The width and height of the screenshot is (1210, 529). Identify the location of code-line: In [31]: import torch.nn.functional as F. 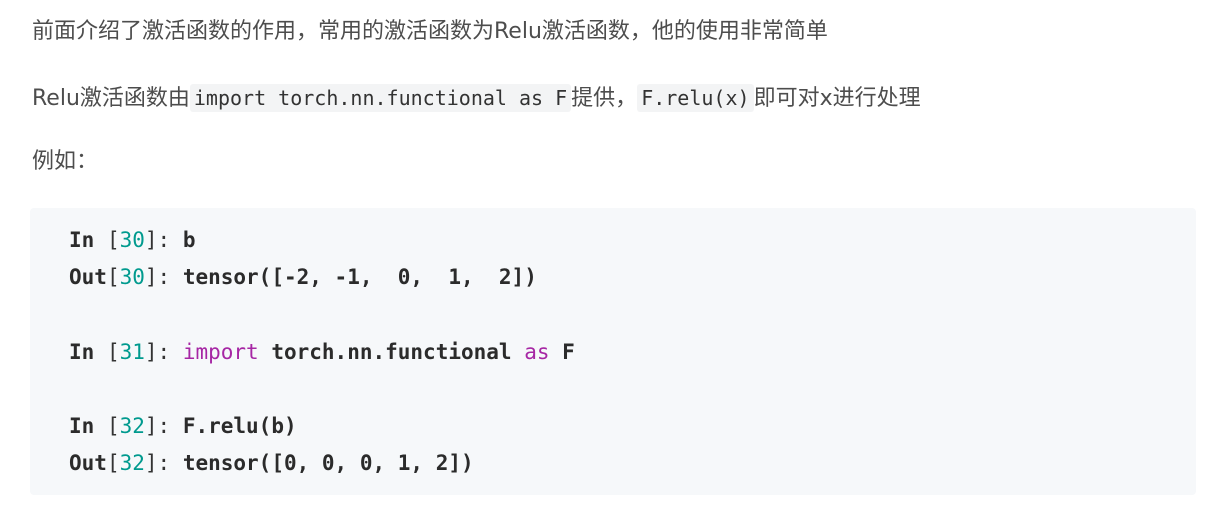
(322, 352).